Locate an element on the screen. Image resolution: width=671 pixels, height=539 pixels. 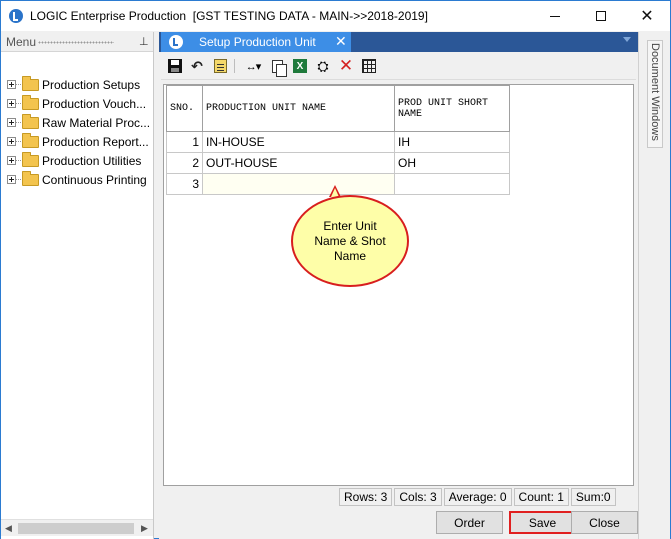
save-icon is located at coordinates (175, 66).